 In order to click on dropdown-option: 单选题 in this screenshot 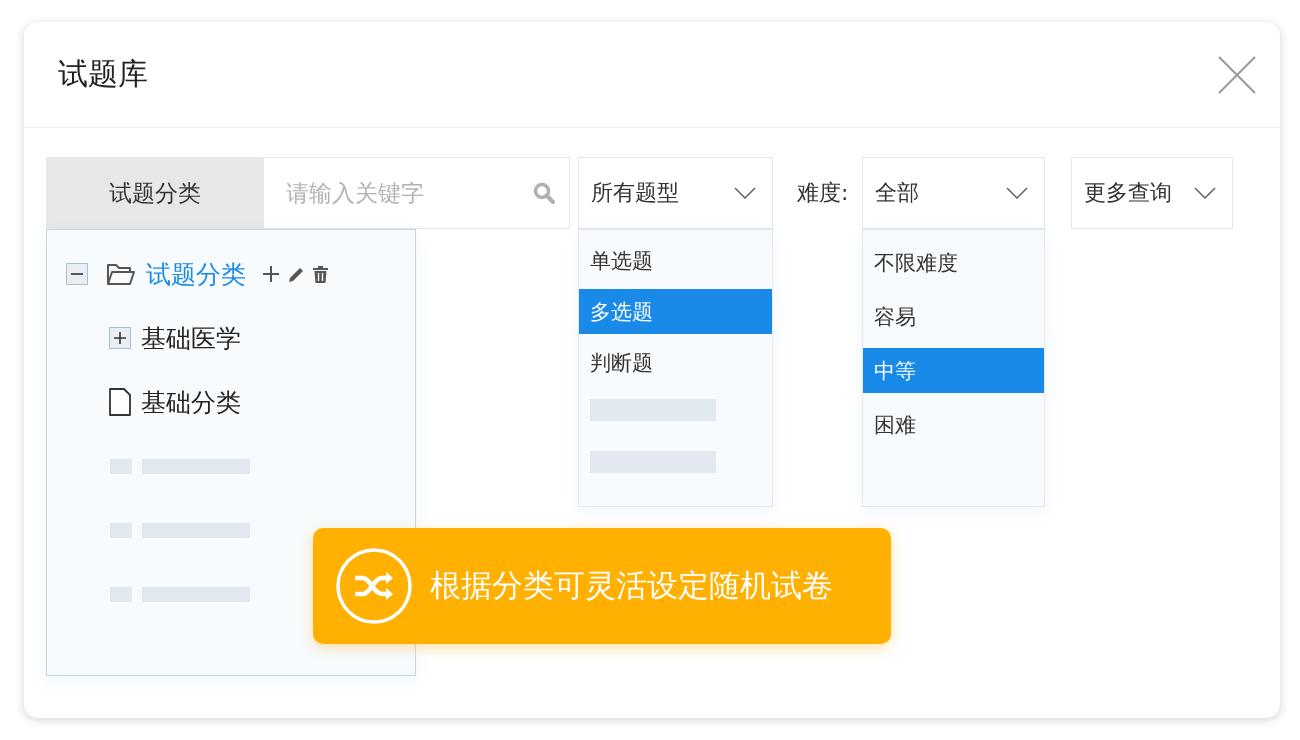, I will do `click(675, 260)`.